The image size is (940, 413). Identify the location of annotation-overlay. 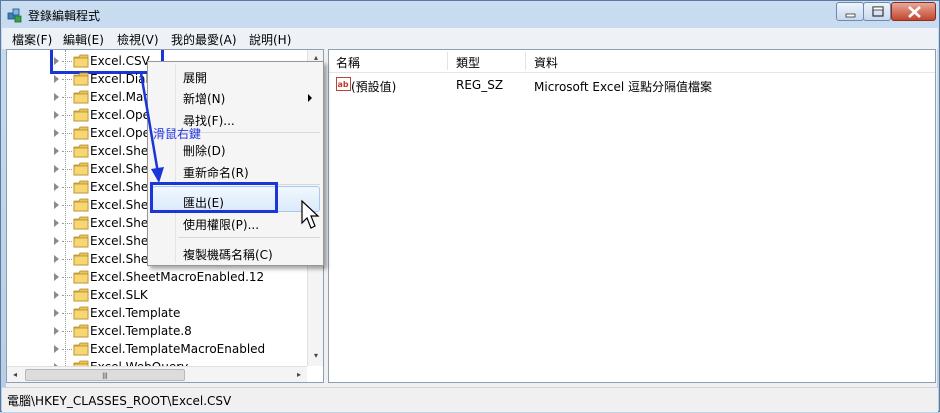
(229, 150).